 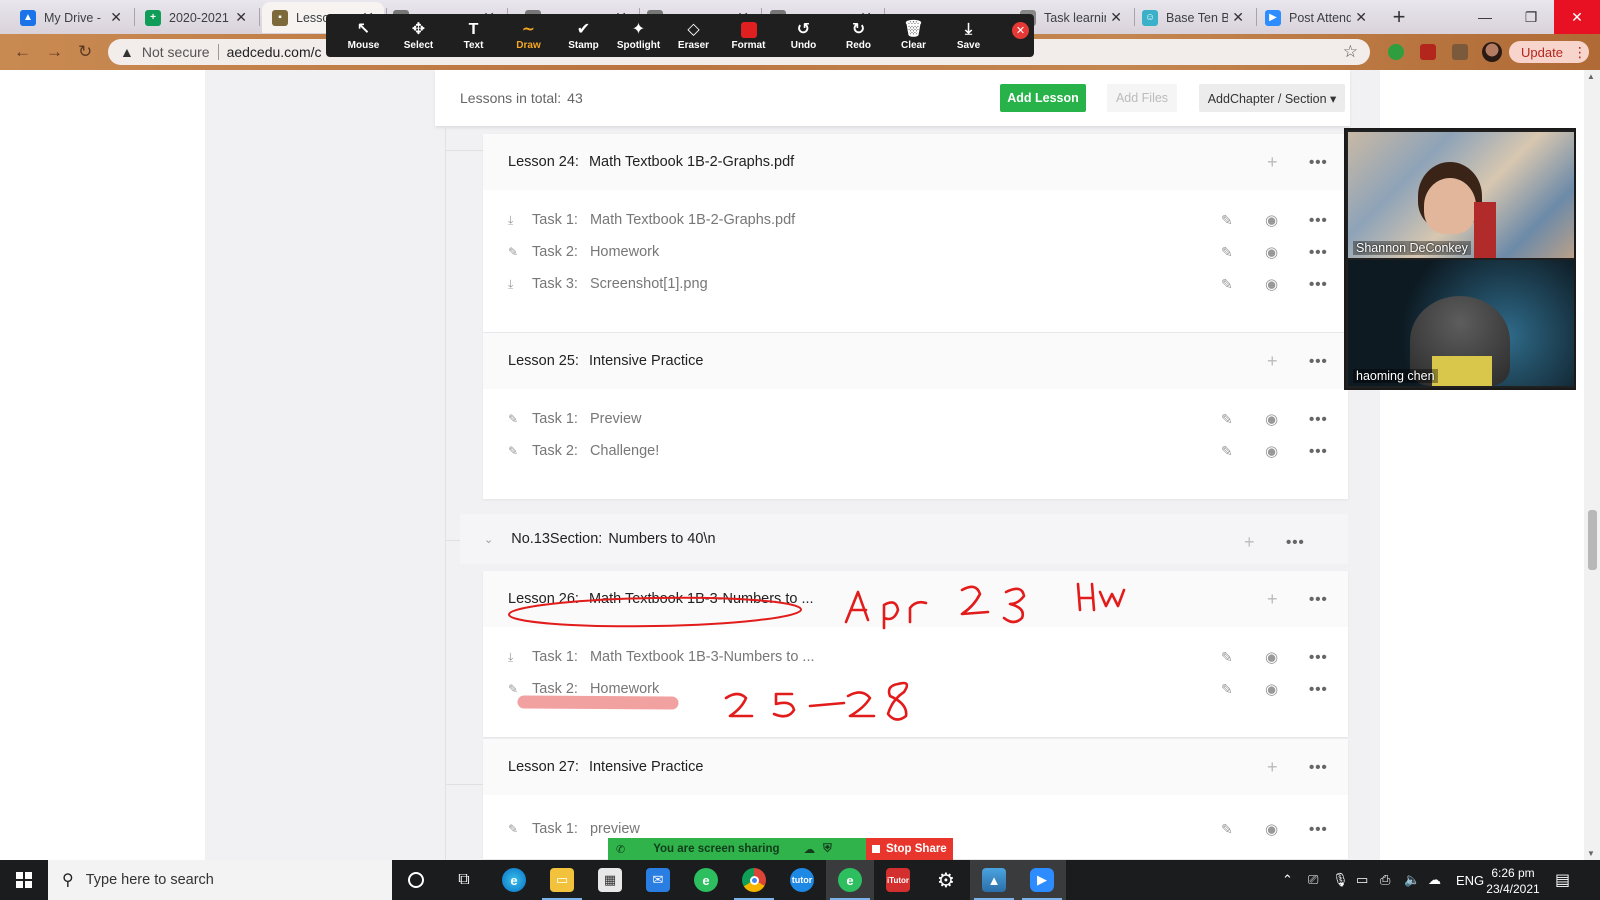 I want to click on add-chapter-section-button: AddChapter / Section ▾, so click(x=1272, y=98).